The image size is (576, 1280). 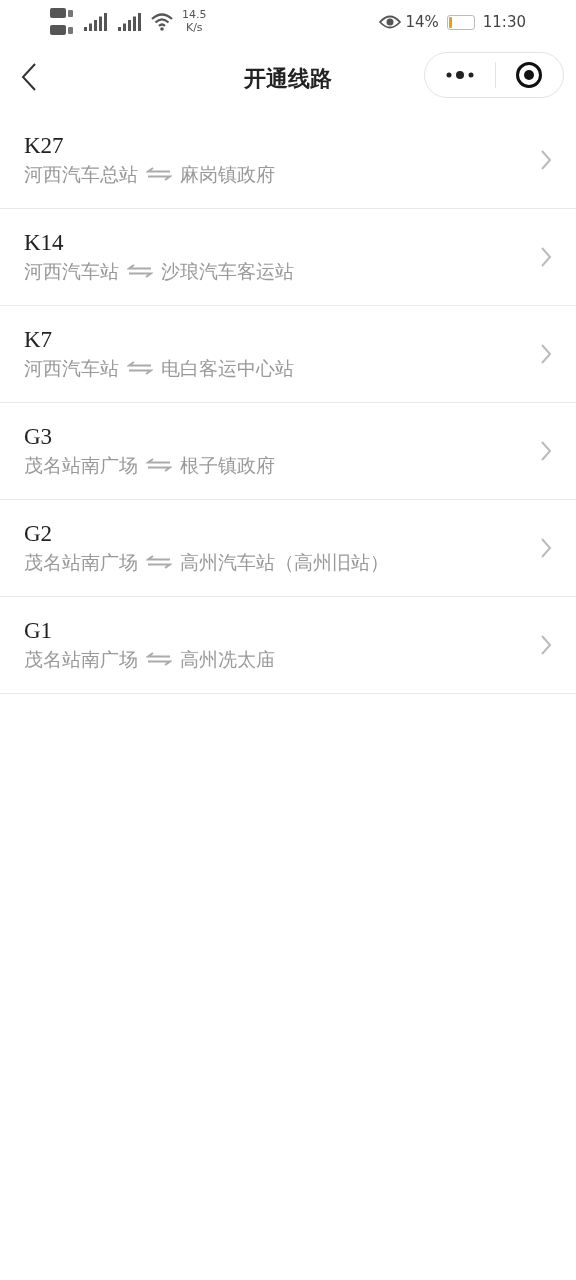 What do you see at coordinates (288, 78) in the screenshot?
I see `page-title: 开通线路` at bounding box center [288, 78].